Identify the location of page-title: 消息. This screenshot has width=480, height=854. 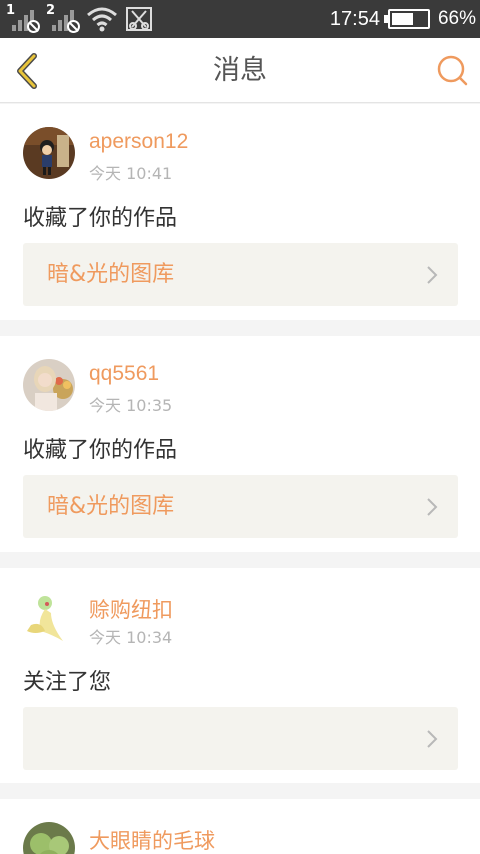
(240, 70).